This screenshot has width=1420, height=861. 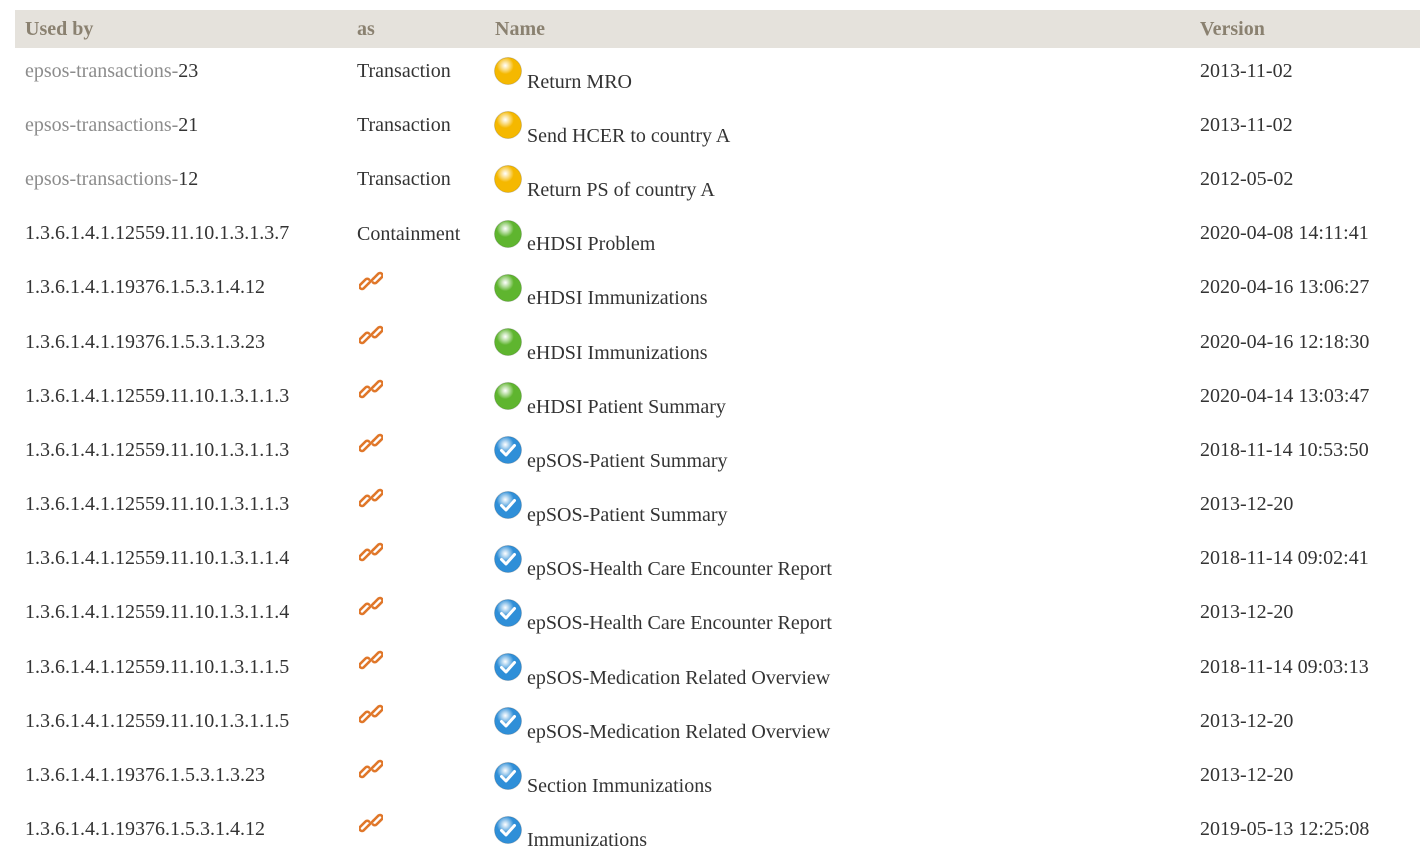 I want to click on version-cell: 2019-05-13 12:25:08, so click(x=1305, y=834).